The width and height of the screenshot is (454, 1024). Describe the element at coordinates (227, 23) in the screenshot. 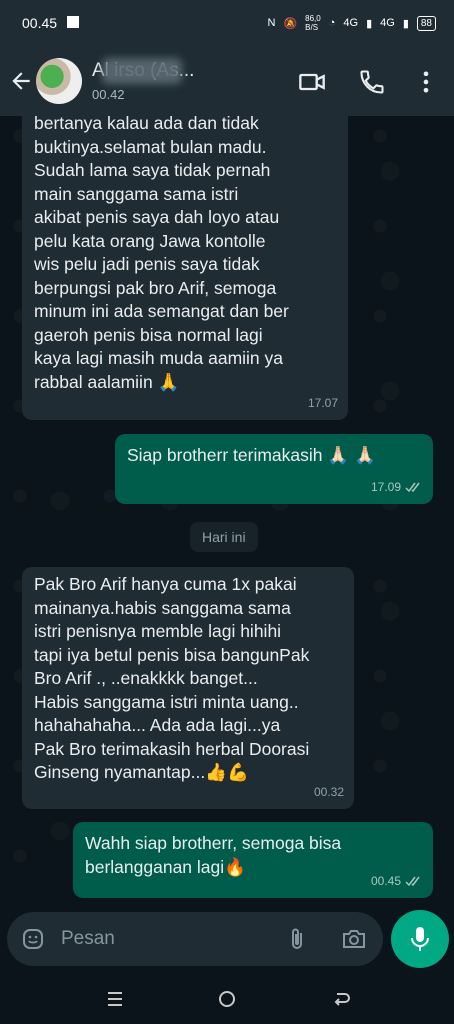

I see `status-bar: 00.45 N 🔕 86,0 B/S ◔ 4G ▮ 4G ▮ 88` at that location.